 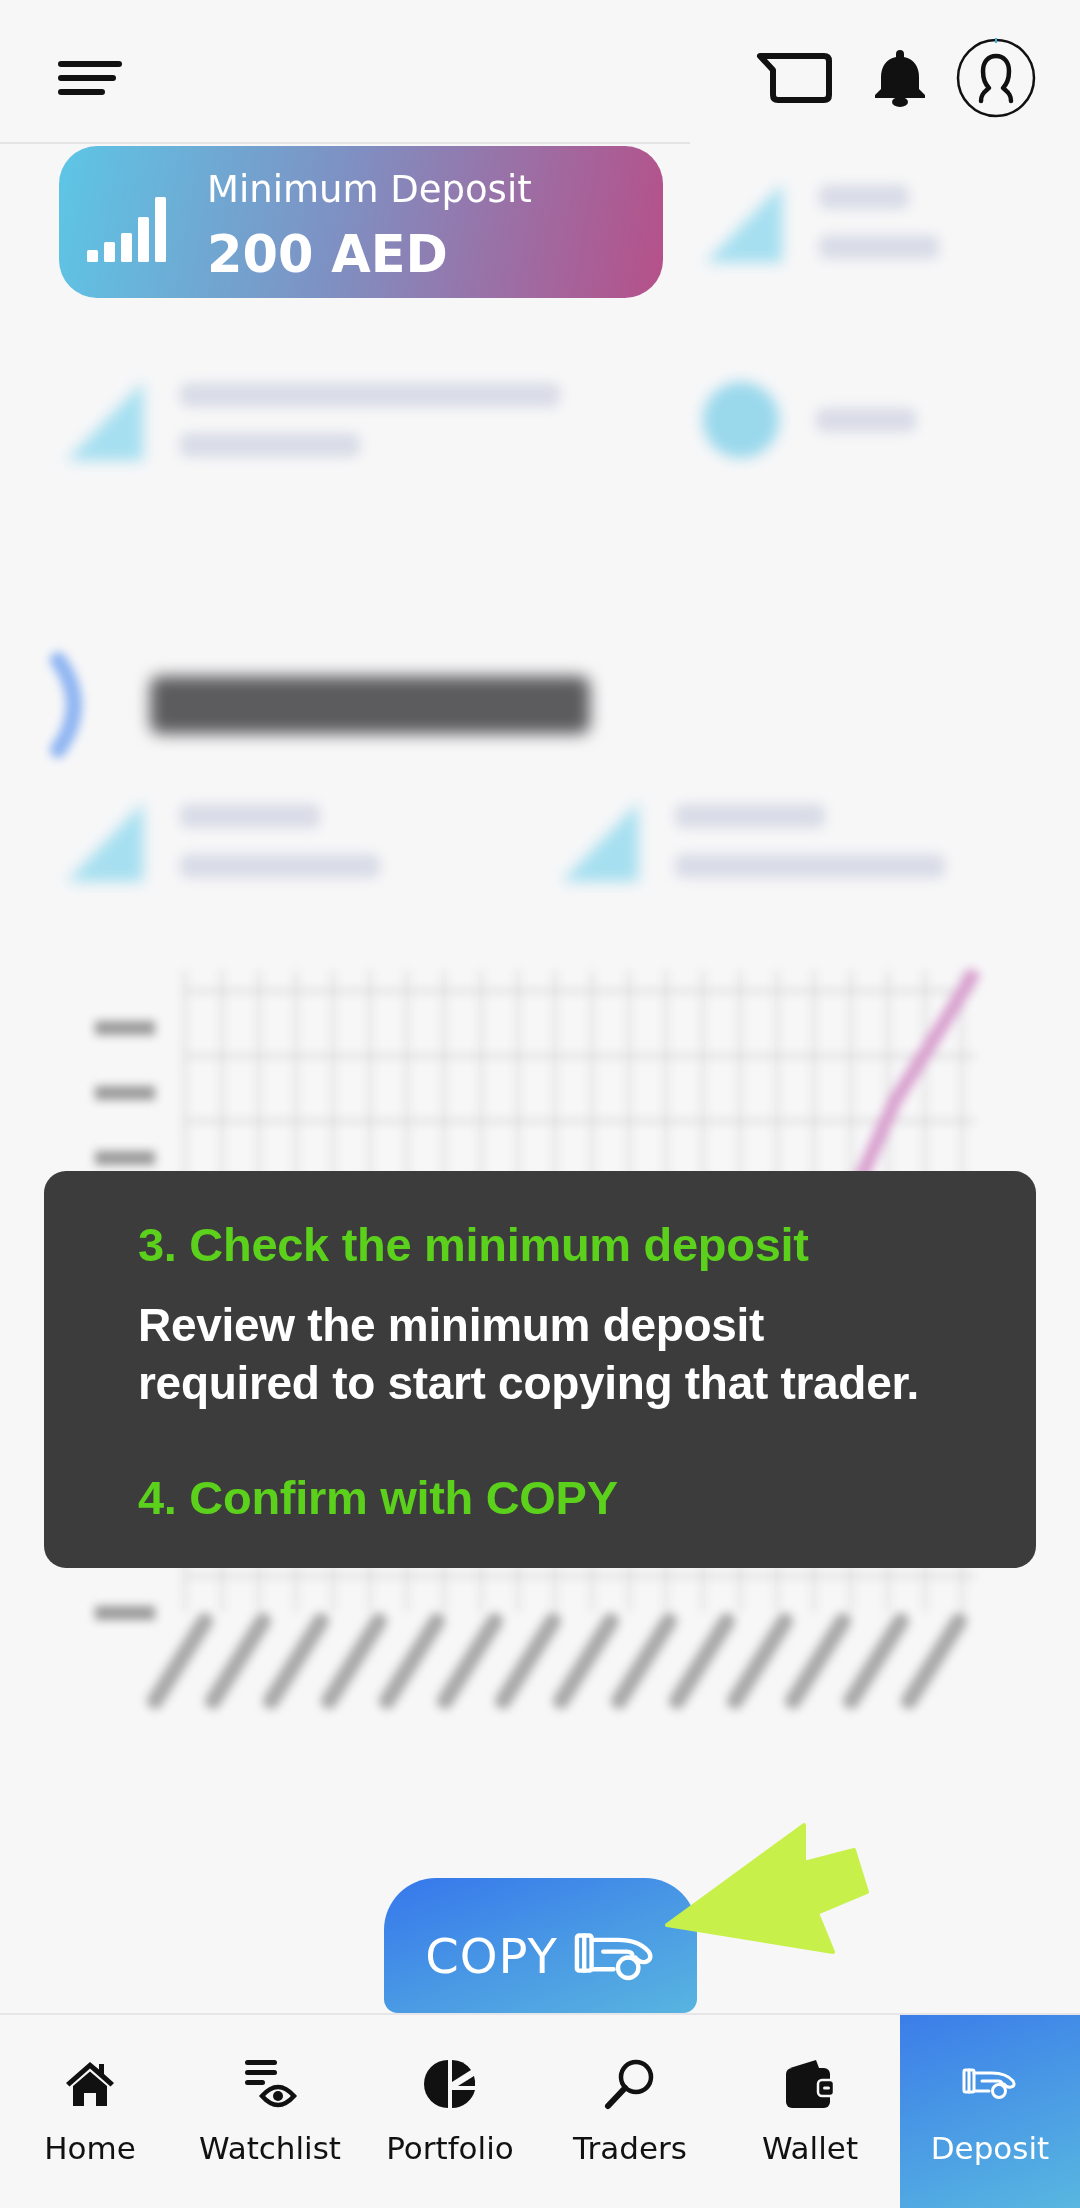 I want to click on tooltip-text: Review the minimum deposit required to start copying that trader., so click(x=529, y=1354).